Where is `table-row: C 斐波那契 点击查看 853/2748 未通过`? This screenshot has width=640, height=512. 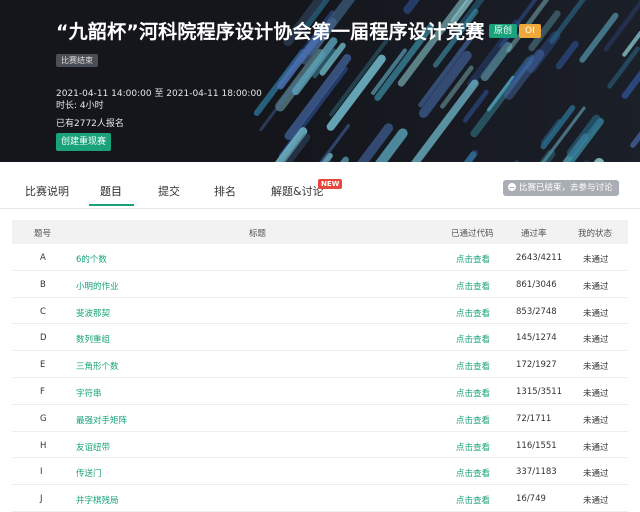
table-row: C 斐波那契 点击查看 853/2748 未通过 is located at coordinates (320, 311).